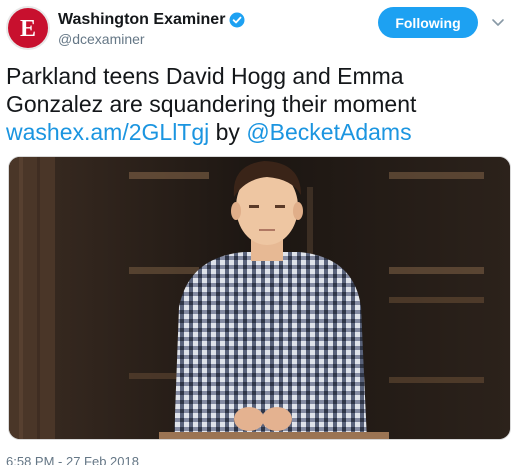 The height and width of the screenshot is (465, 523). Describe the element at coordinates (328, 132) in the screenshot. I see `author-mention-link: @BecketAdams` at that location.